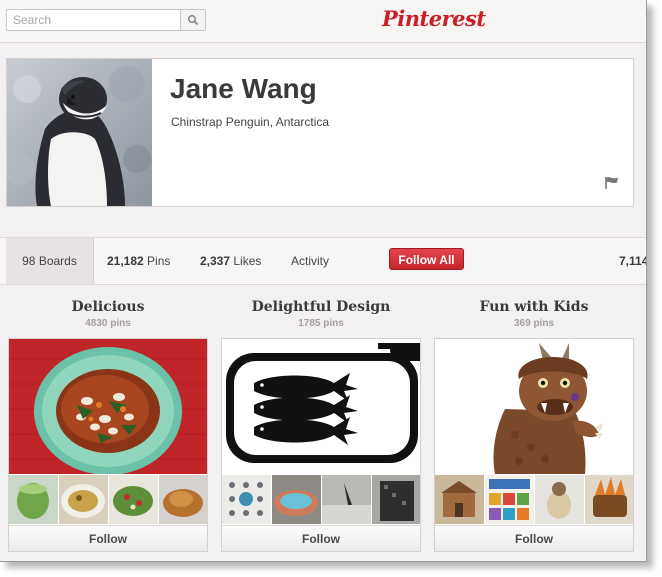 The image size is (662, 577). Describe the element at coordinates (243, 88) in the screenshot. I see `profile-name: Jane Wang` at that location.